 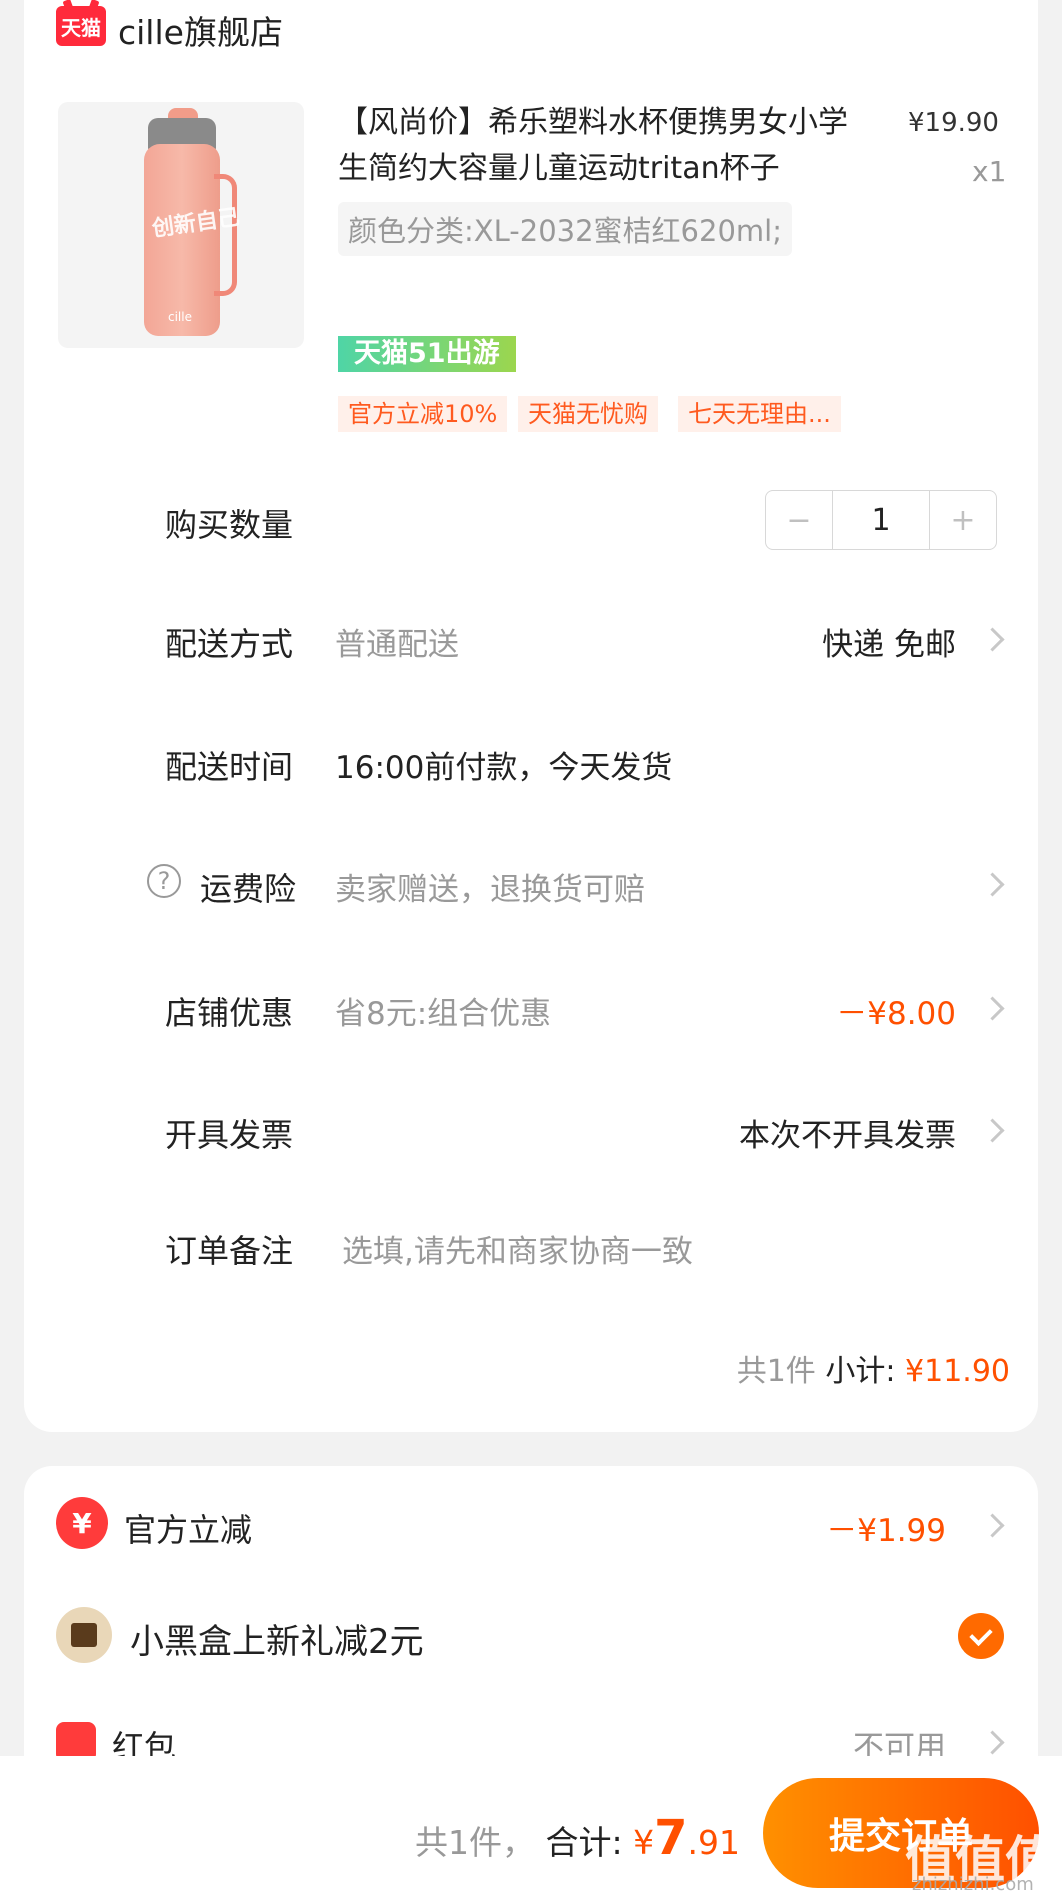 I want to click on quantity-value: 1, so click(x=881, y=520).